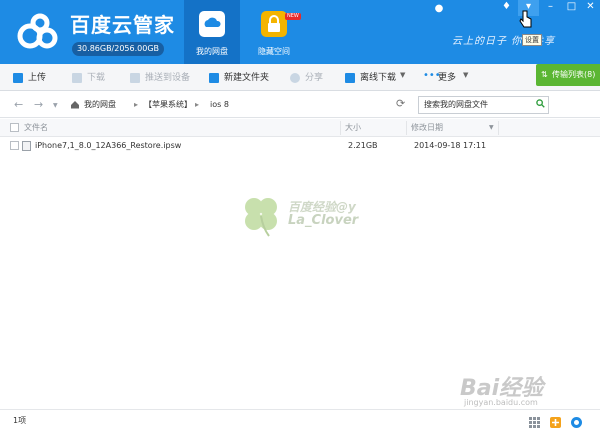  I want to click on watermark-author-line2: La_Clover, so click(323, 220).